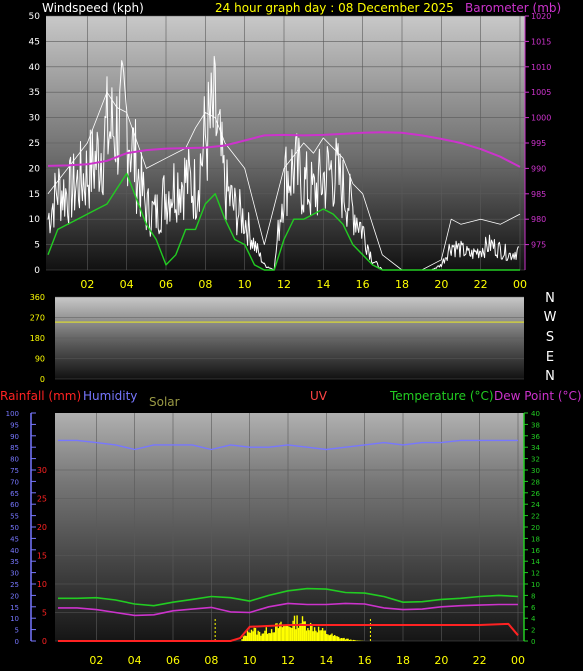 The image size is (583, 671). Describe the element at coordinates (538, 245) in the screenshot. I see `baro-y-tick-label: 975` at that location.